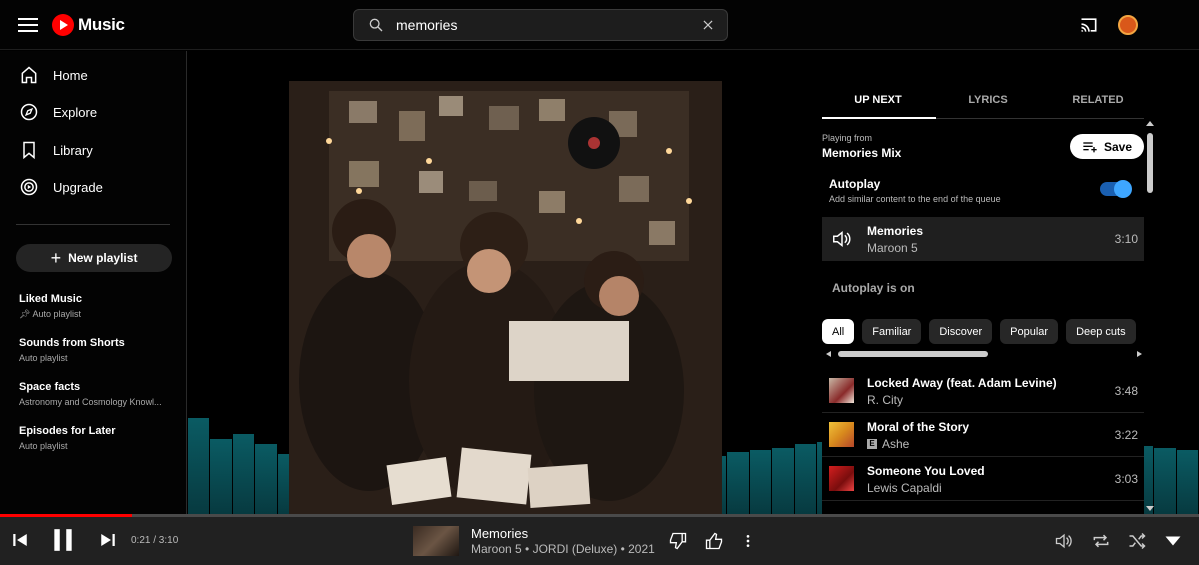 Image resolution: width=1199 pixels, height=565 pixels. Describe the element at coordinates (1101, 541) in the screenshot. I see `repeat-icon` at that location.